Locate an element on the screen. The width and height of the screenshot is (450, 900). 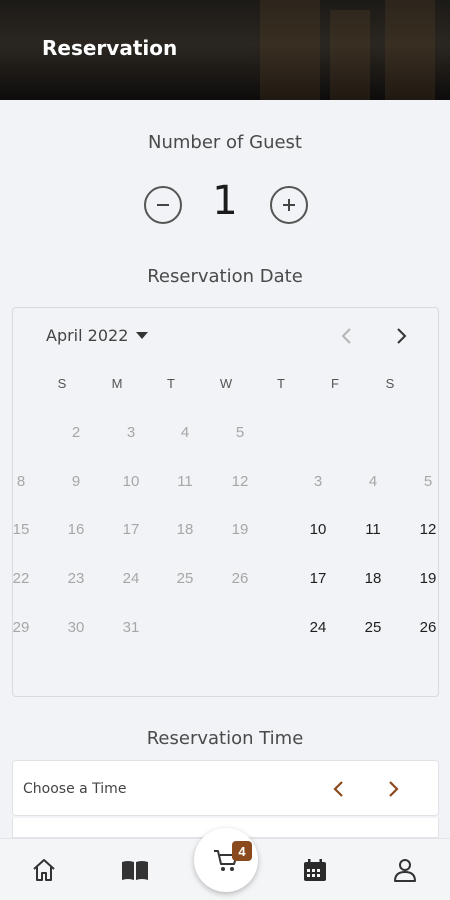
nav-menu is located at coordinates (135, 870).